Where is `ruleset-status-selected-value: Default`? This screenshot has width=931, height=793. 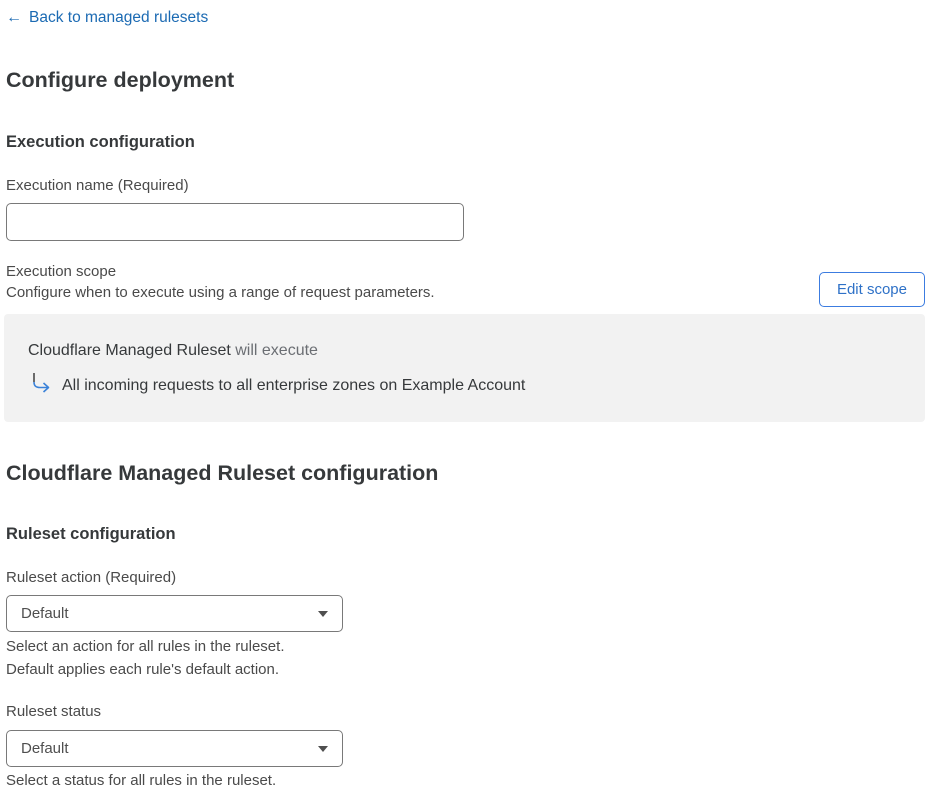 ruleset-status-selected-value: Default is located at coordinates (45, 748).